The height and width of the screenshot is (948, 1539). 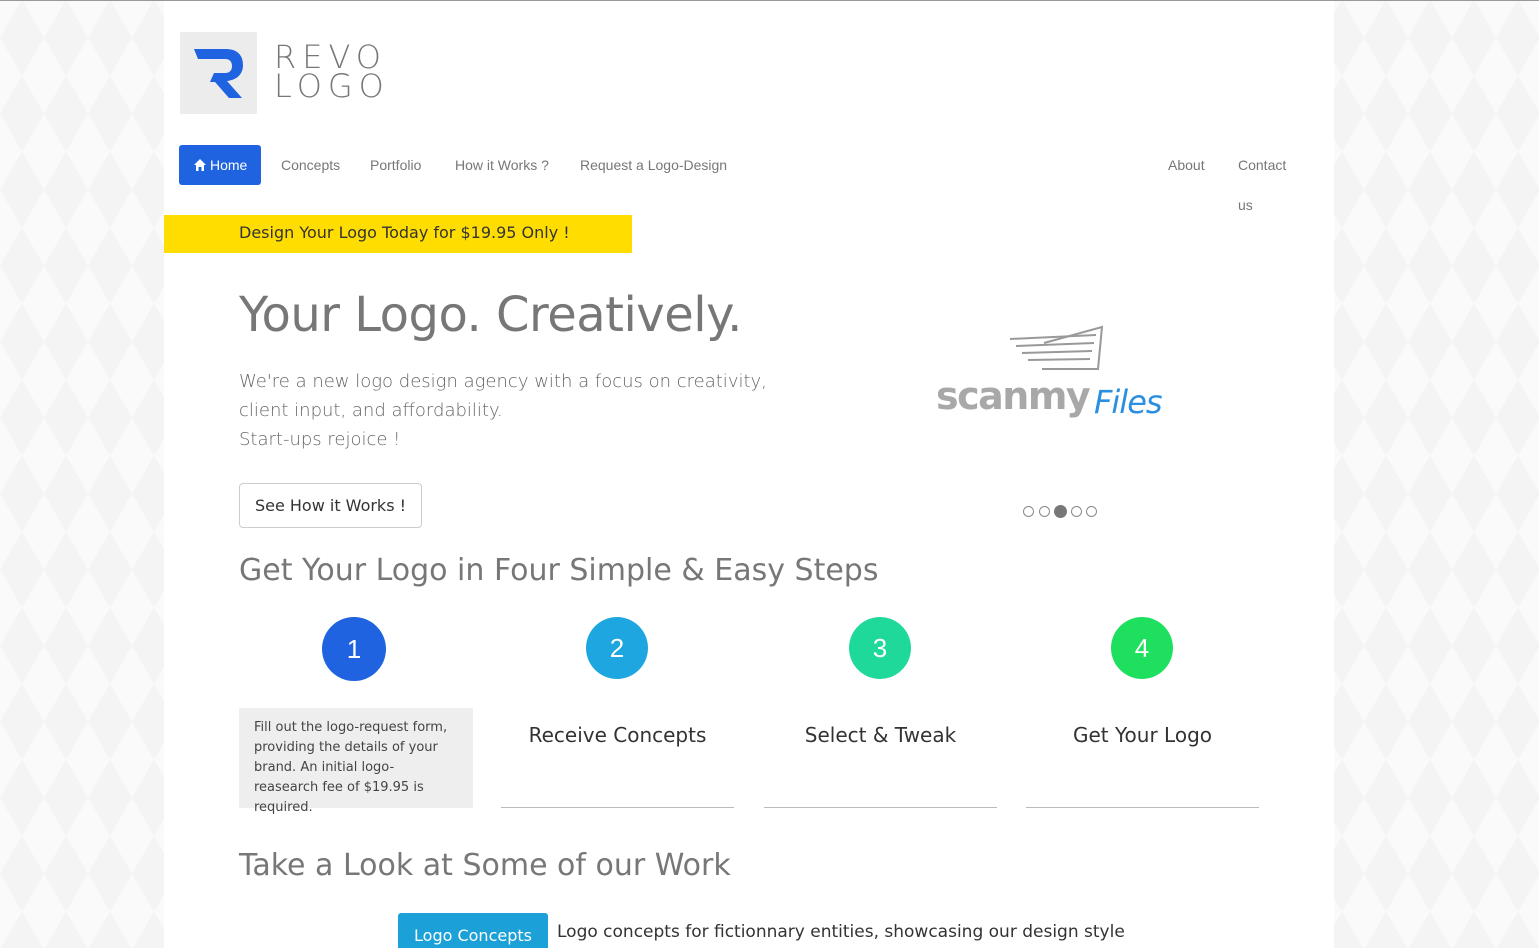 What do you see at coordinates (502, 165) in the screenshot?
I see `nav-how-it-works: How it Works ?` at bounding box center [502, 165].